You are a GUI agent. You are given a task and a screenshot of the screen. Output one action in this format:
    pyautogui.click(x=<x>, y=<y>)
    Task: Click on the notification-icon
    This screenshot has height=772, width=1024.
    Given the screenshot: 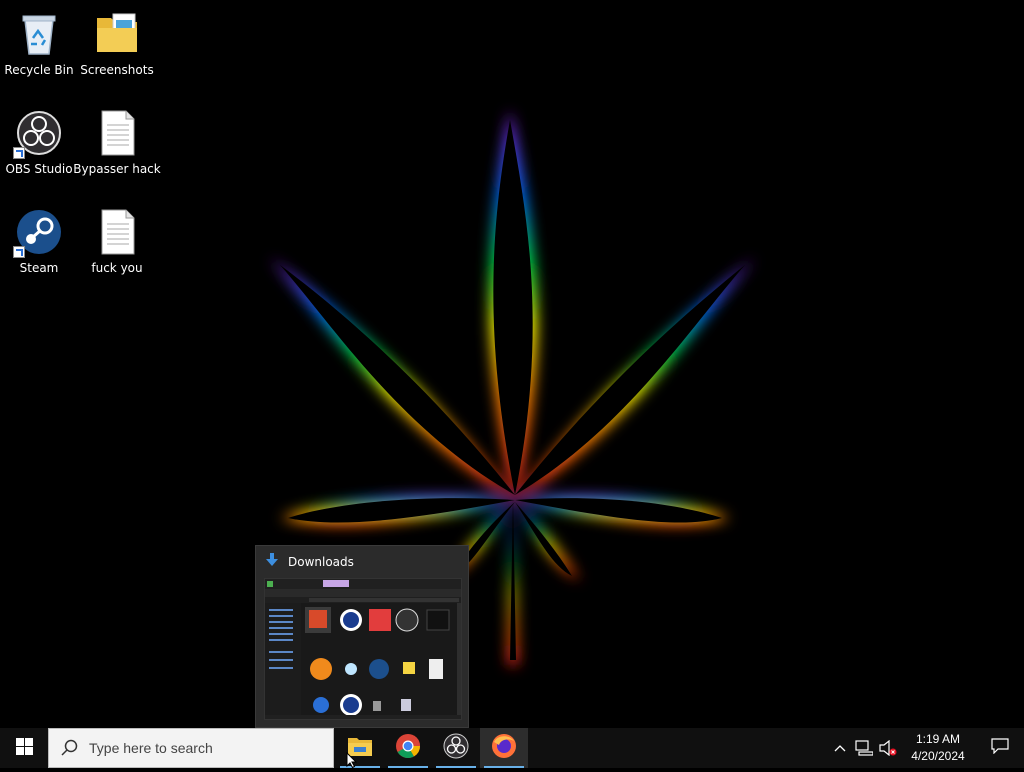 What is the action you would take?
    pyautogui.click(x=1000, y=748)
    